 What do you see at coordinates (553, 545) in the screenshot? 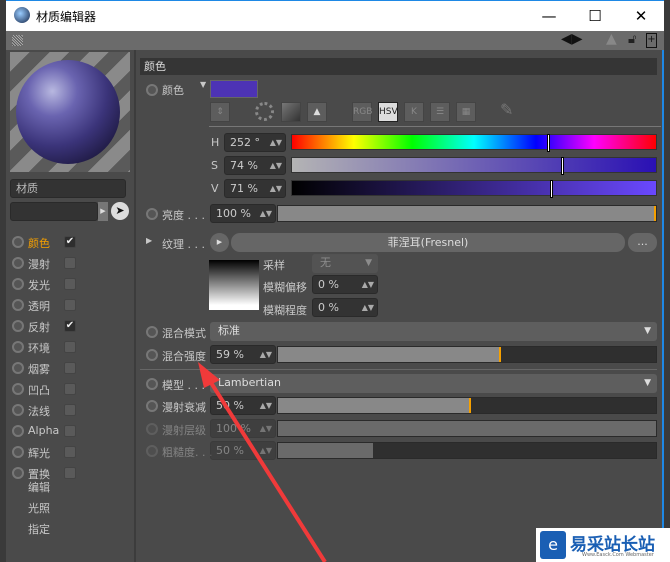
I see `watermark-logo-icon: e` at bounding box center [553, 545].